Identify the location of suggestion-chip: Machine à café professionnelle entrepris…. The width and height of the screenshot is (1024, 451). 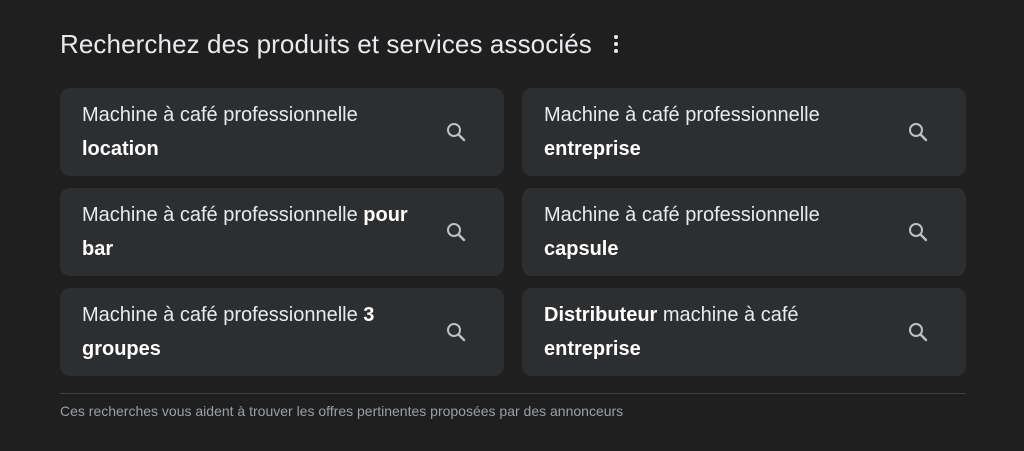
(744, 132).